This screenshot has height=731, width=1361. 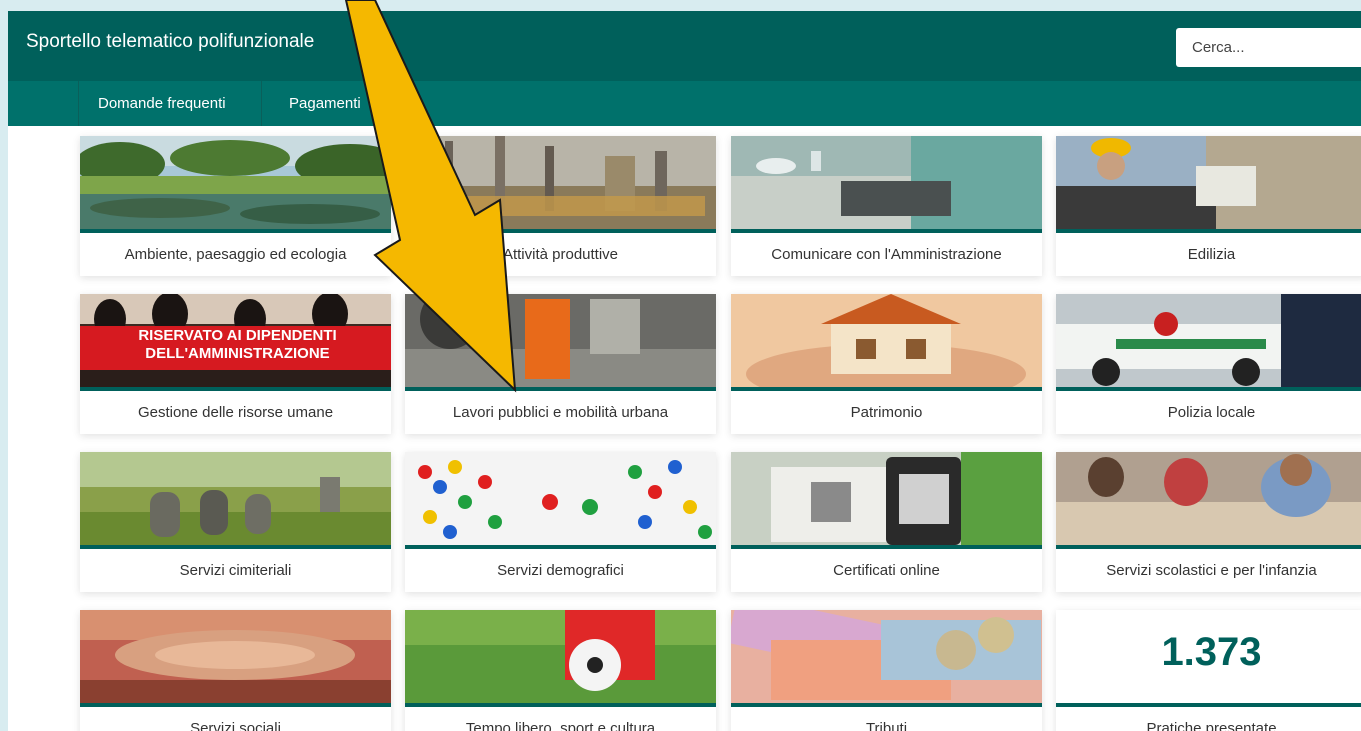 What do you see at coordinates (1211, 570) in the screenshot?
I see `card-label: Servizi scolastici e per l'infanzia` at bounding box center [1211, 570].